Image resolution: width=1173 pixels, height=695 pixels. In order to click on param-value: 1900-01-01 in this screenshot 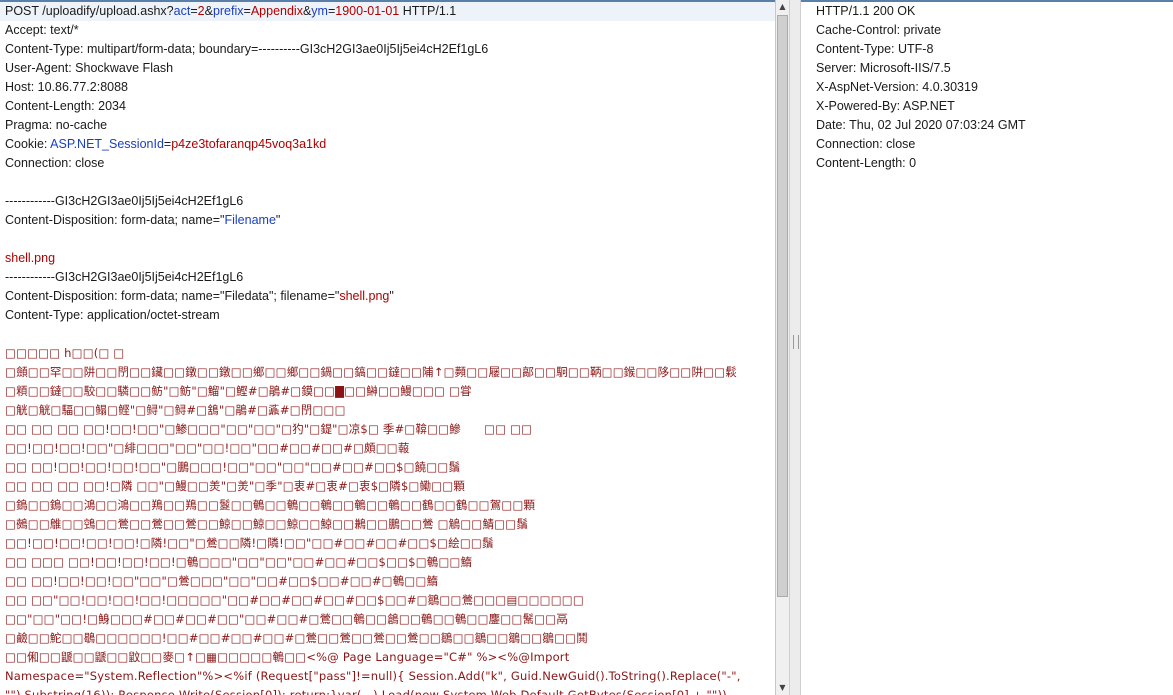, I will do `click(367, 11)`.